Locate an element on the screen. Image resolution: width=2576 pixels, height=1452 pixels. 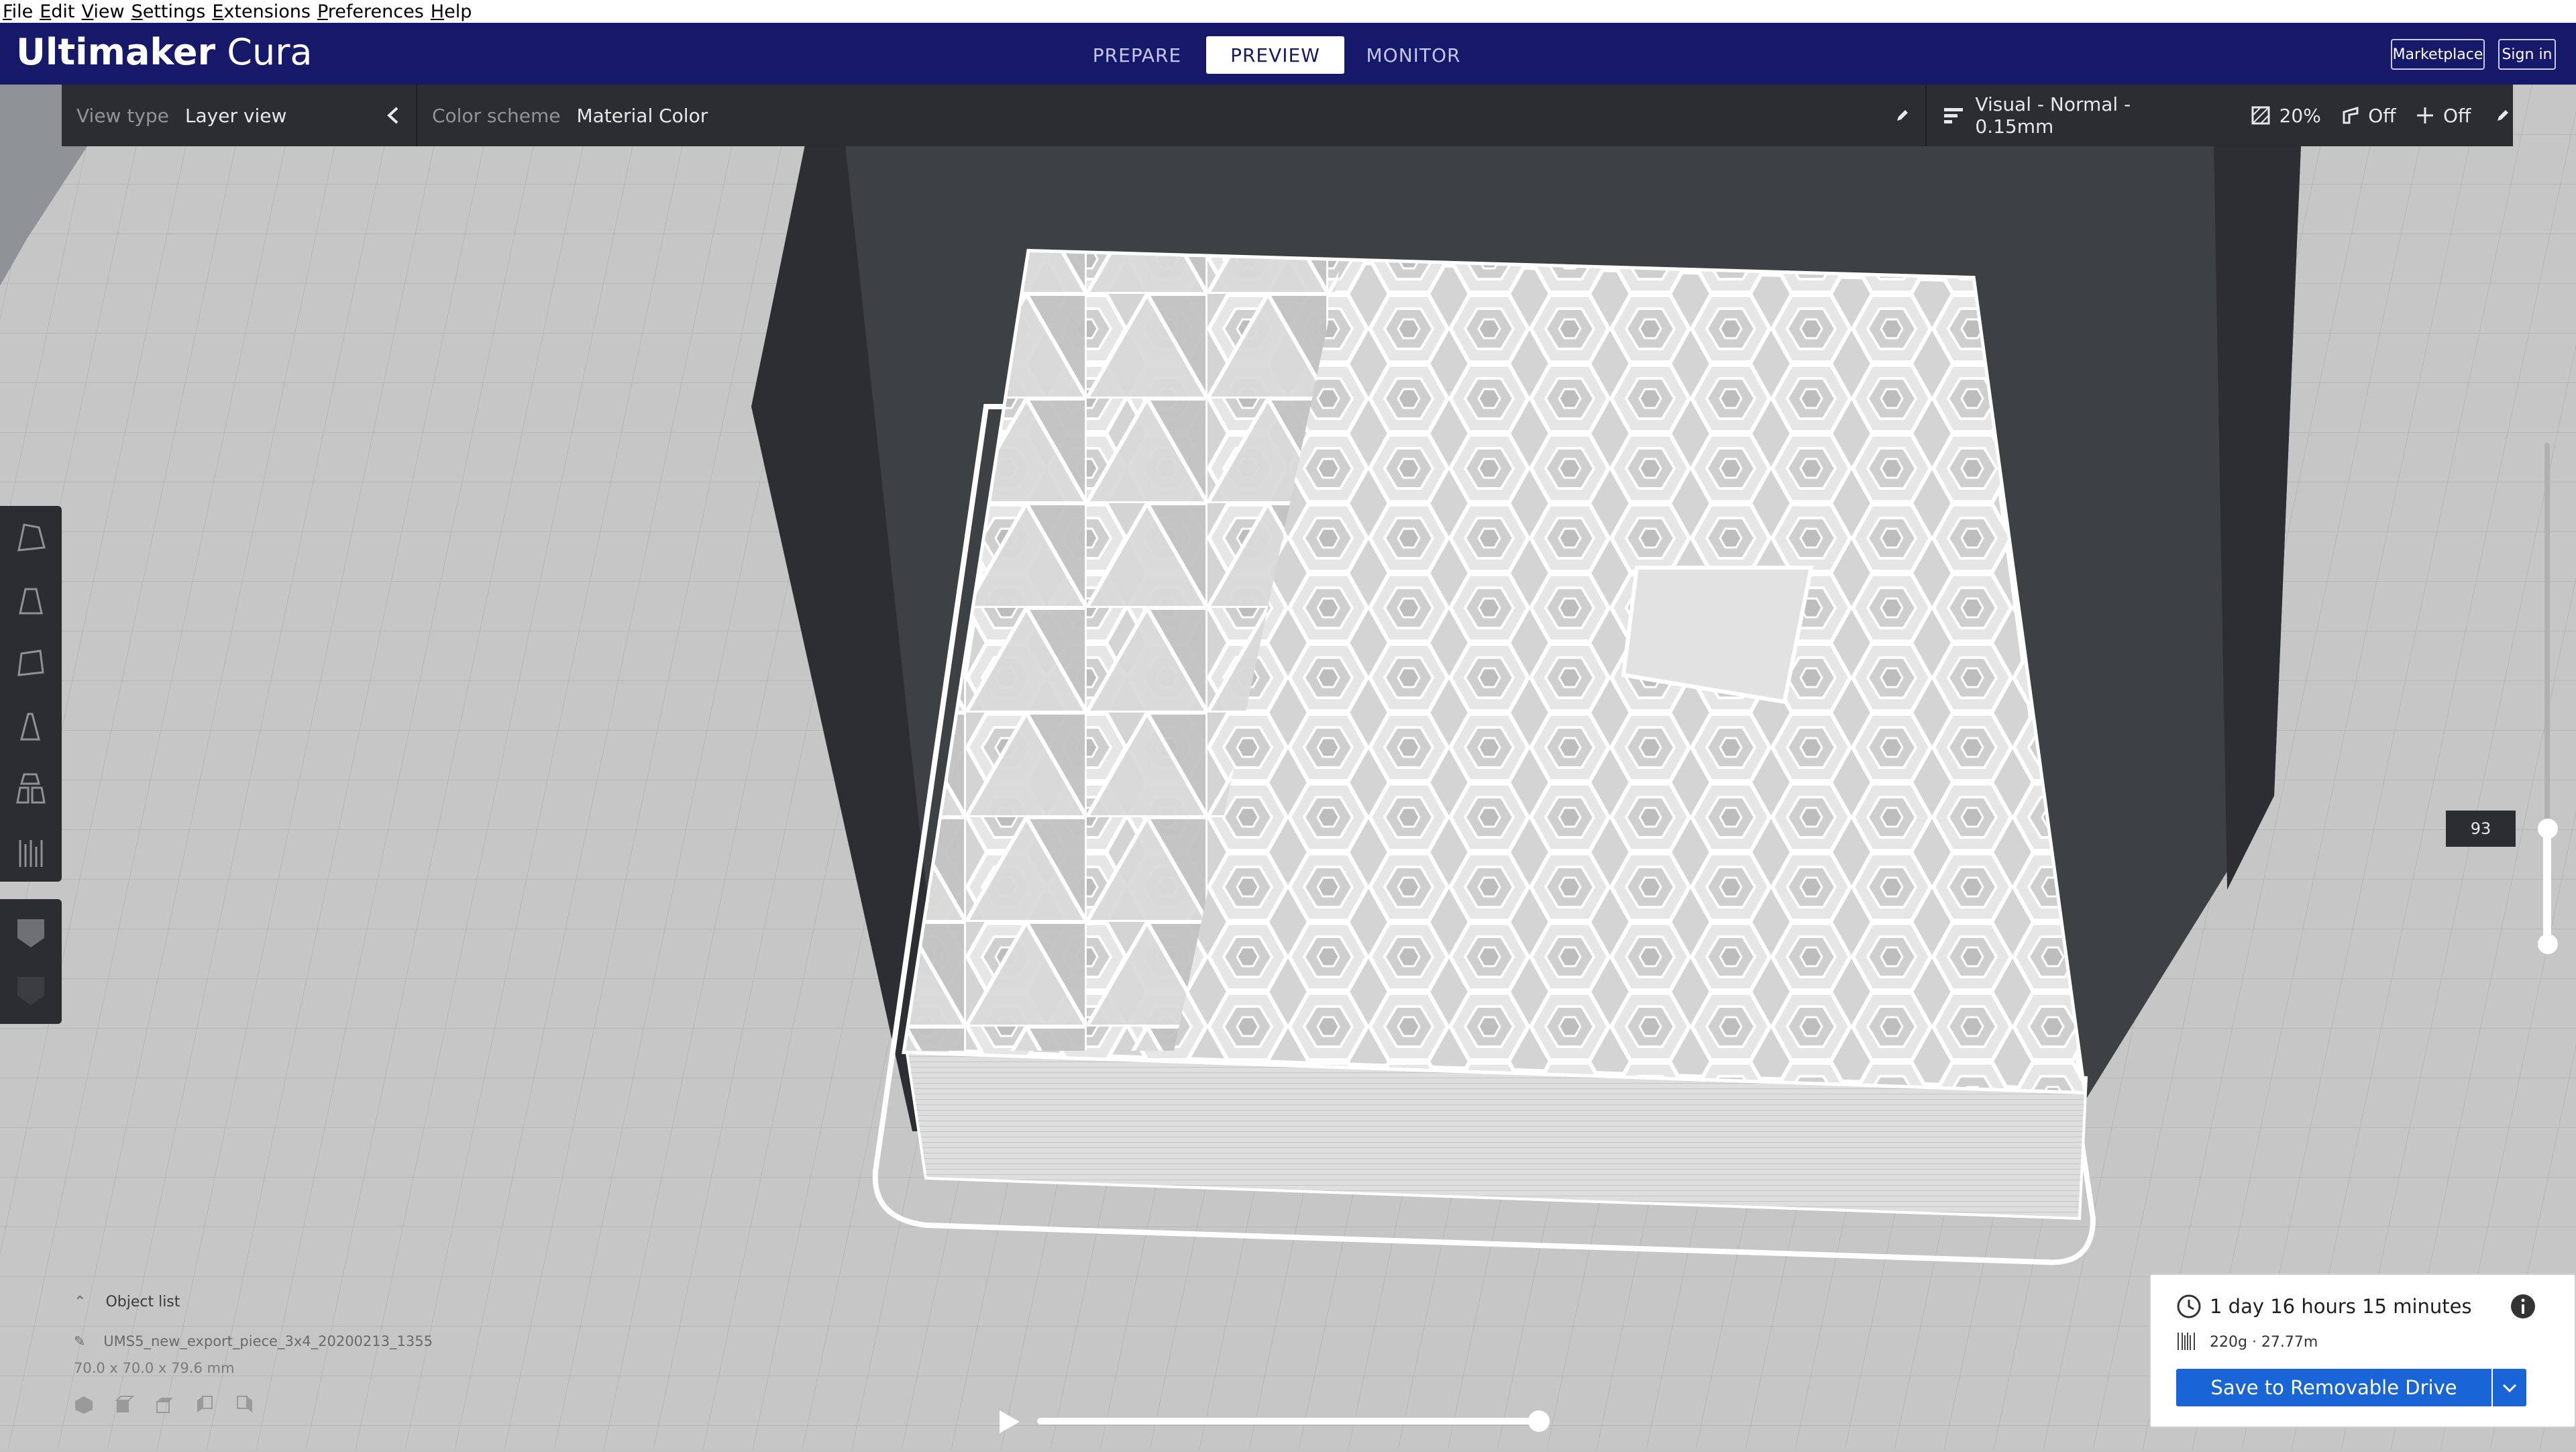
profile-name: Visual - Normal - 0.15mm is located at coordinates (2053, 116).